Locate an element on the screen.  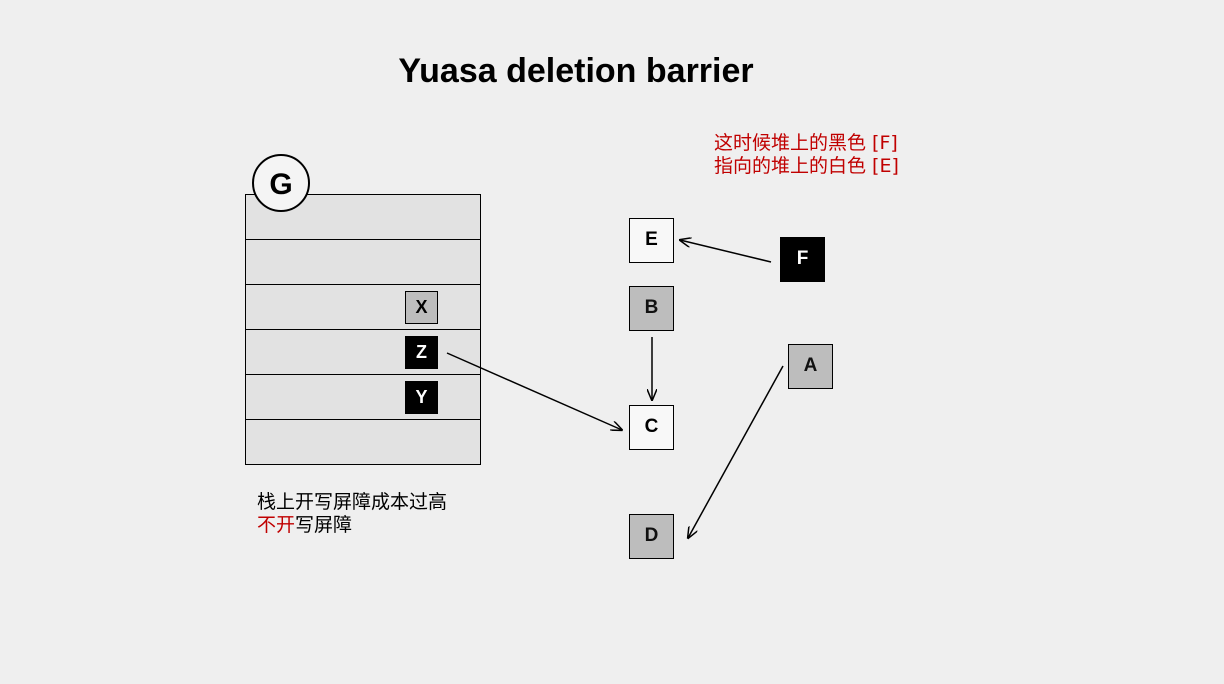
stack-annotation-line2: 不开写屏障 is located at coordinates (352, 525).